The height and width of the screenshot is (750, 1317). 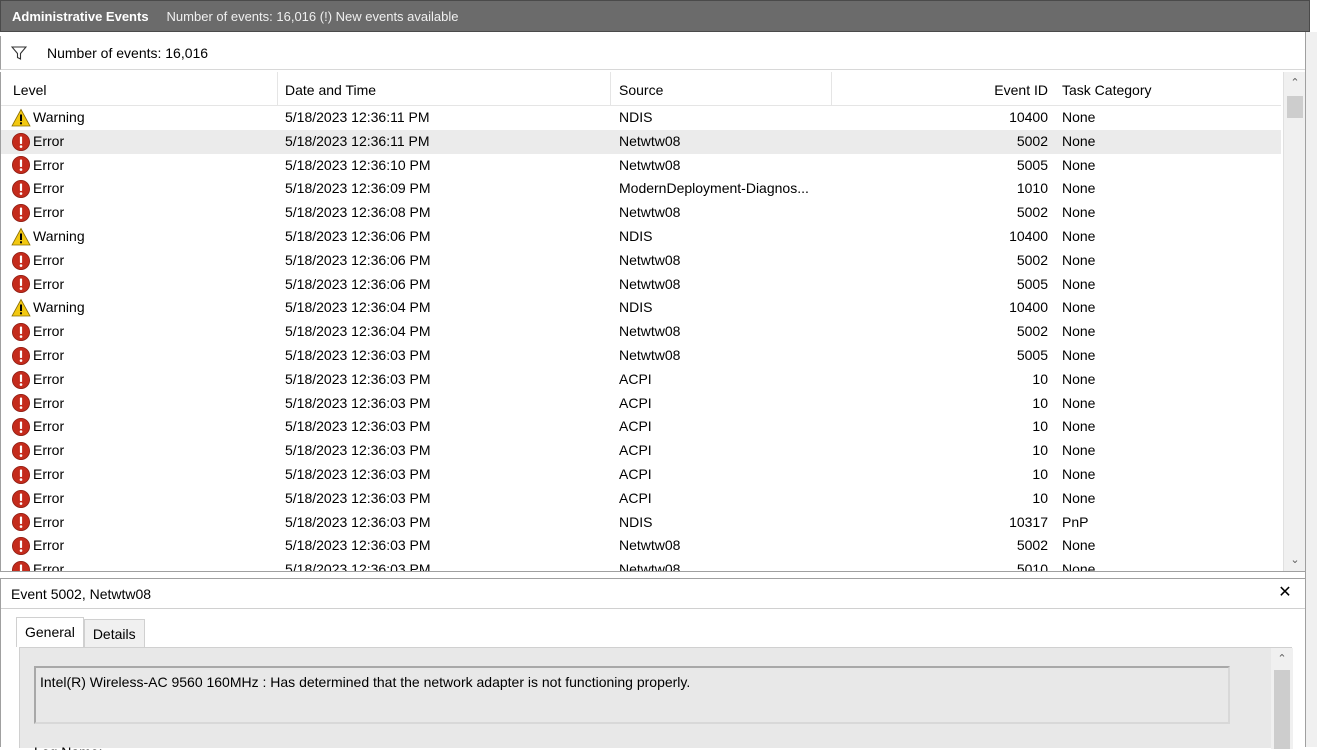 I want to click on level-cell: Warning, so click(x=142, y=118).